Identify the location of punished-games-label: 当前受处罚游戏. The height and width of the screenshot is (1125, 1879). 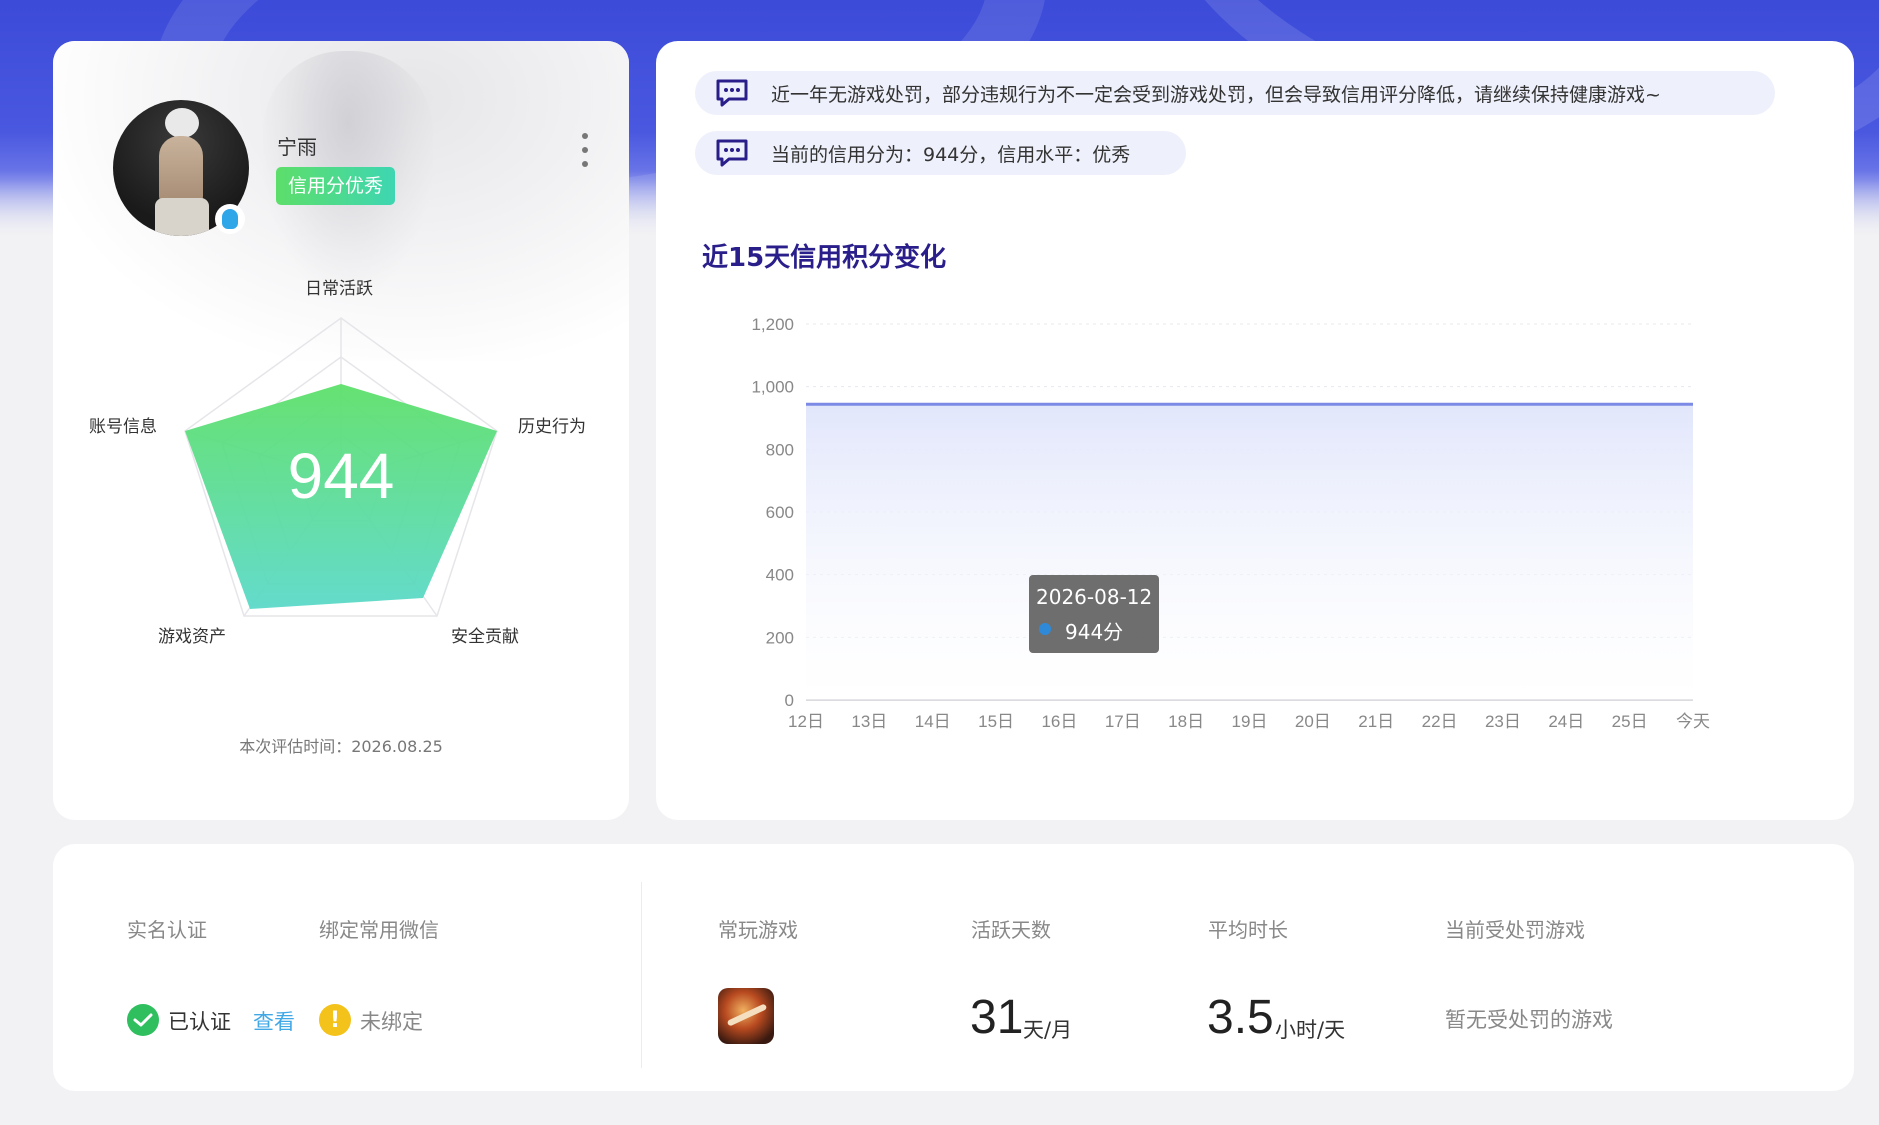
(1515, 930).